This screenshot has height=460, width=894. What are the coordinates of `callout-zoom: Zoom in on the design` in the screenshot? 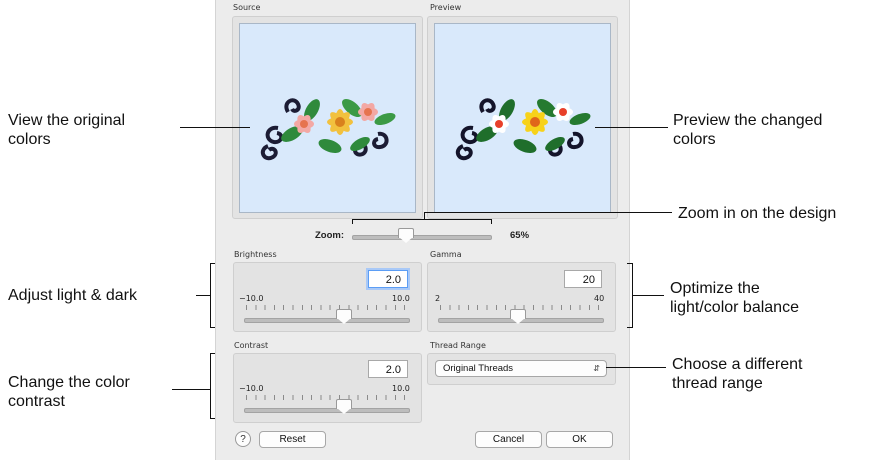 It's located at (757, 213).